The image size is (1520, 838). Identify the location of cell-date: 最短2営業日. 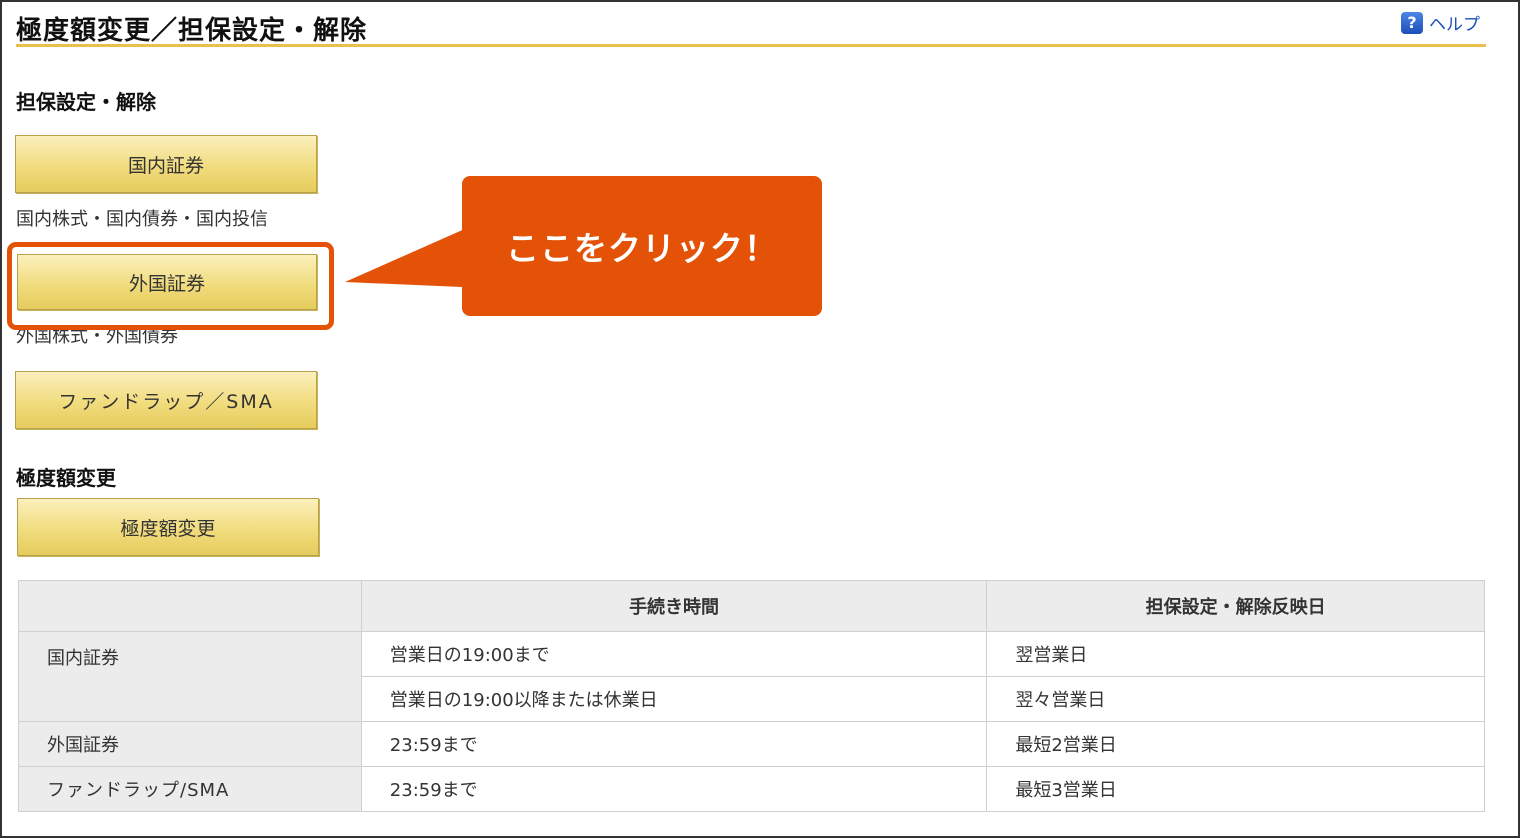
(1235, 744).